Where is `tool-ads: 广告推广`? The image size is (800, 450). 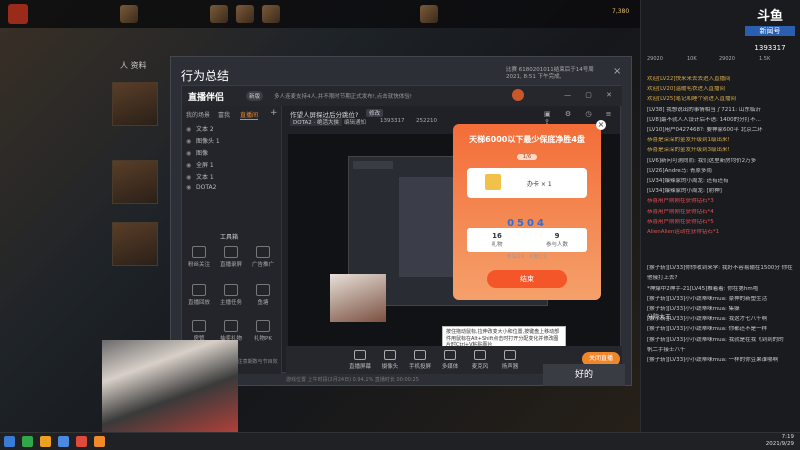 tool-ads: 广告推广 is located at coordinates (263, 259).